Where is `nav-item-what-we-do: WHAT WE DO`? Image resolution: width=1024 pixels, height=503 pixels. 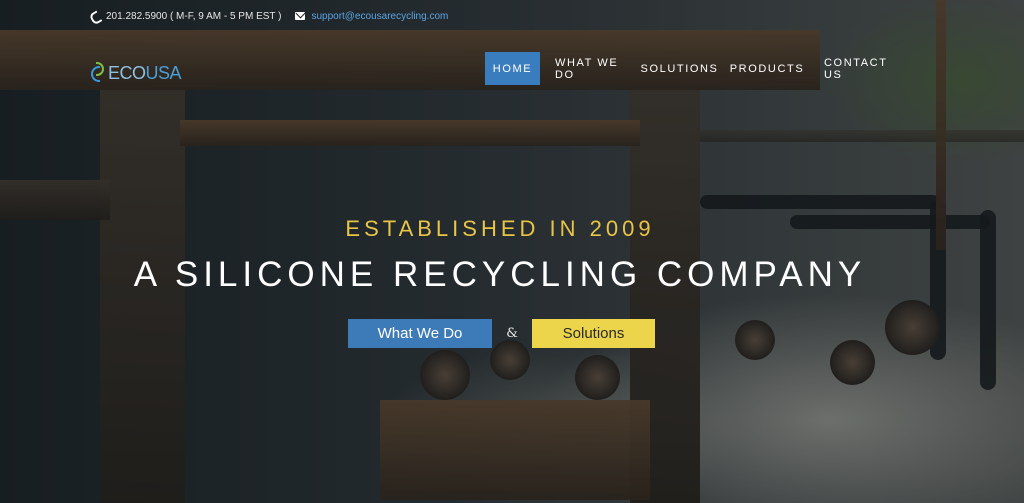
nav-item-what-we-do: WHAT WE DO is located at coordinates (589, 68).